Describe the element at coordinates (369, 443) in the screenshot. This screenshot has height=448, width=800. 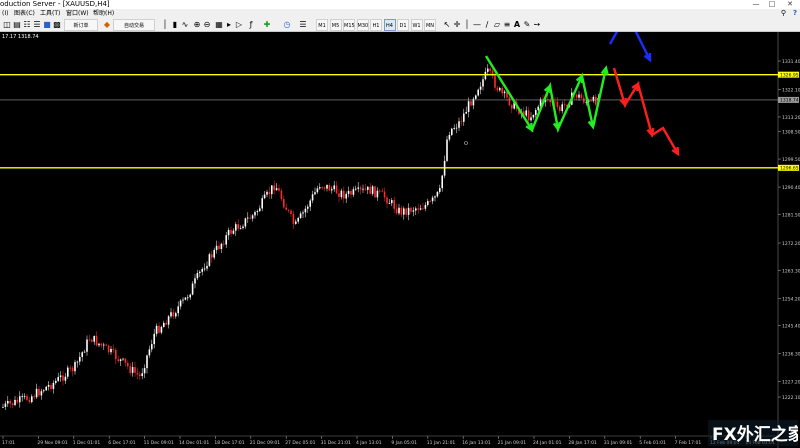
I see `time-tick-label: 4 Jan 13:01` at that location.